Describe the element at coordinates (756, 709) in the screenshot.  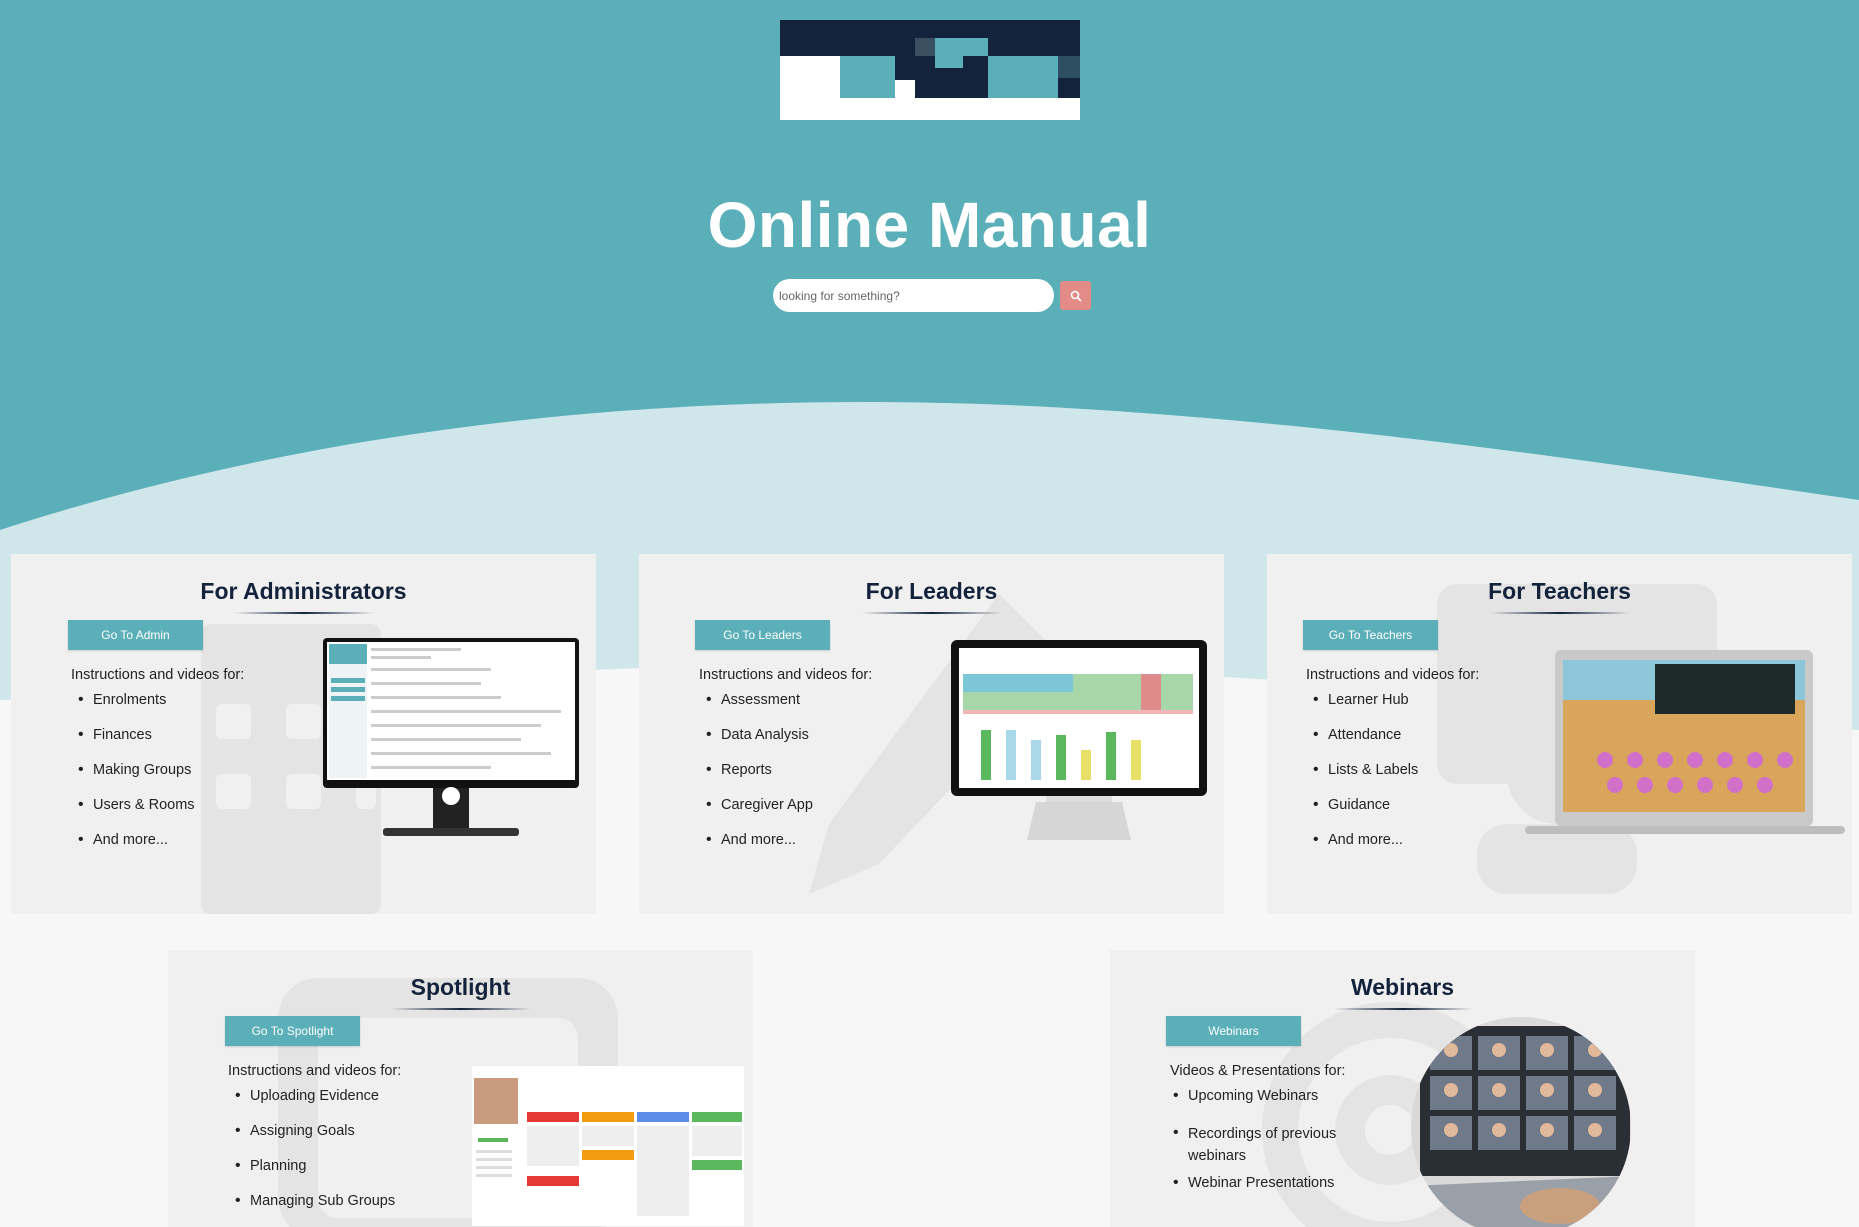
I see `list-item: Assessment` at that location.